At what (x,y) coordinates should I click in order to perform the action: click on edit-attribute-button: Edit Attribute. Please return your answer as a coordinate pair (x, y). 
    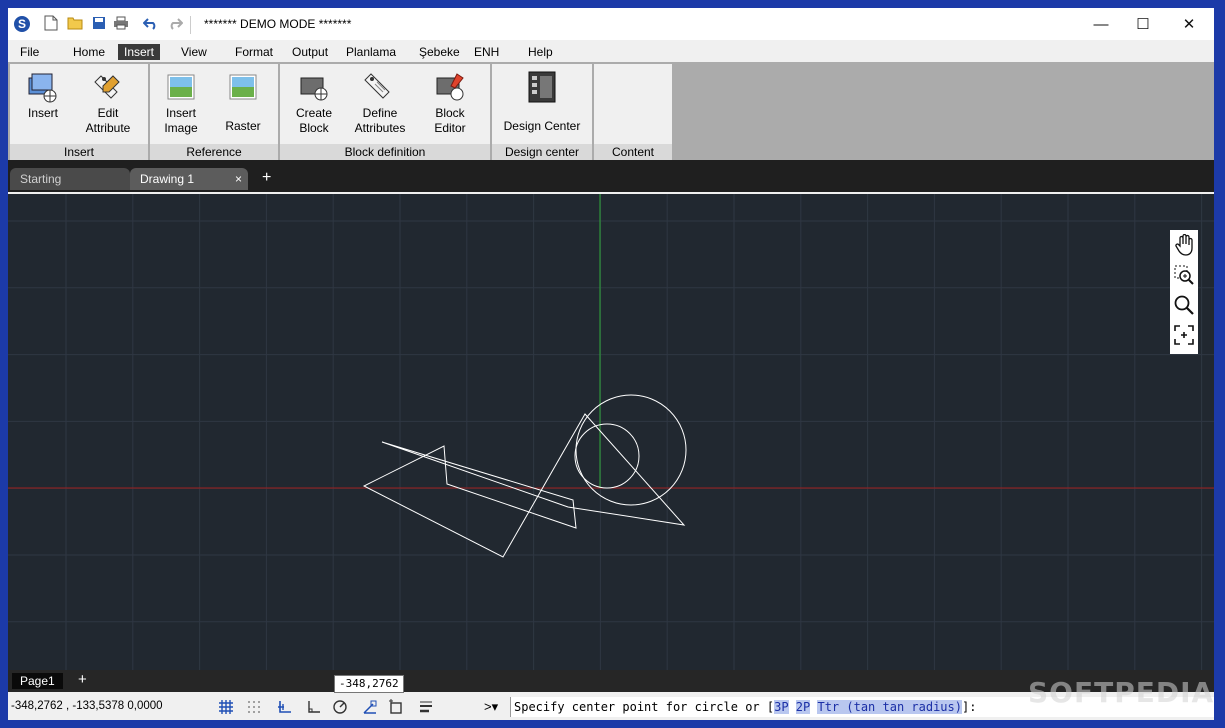
    Looking at the image, I should click on (108, 100).